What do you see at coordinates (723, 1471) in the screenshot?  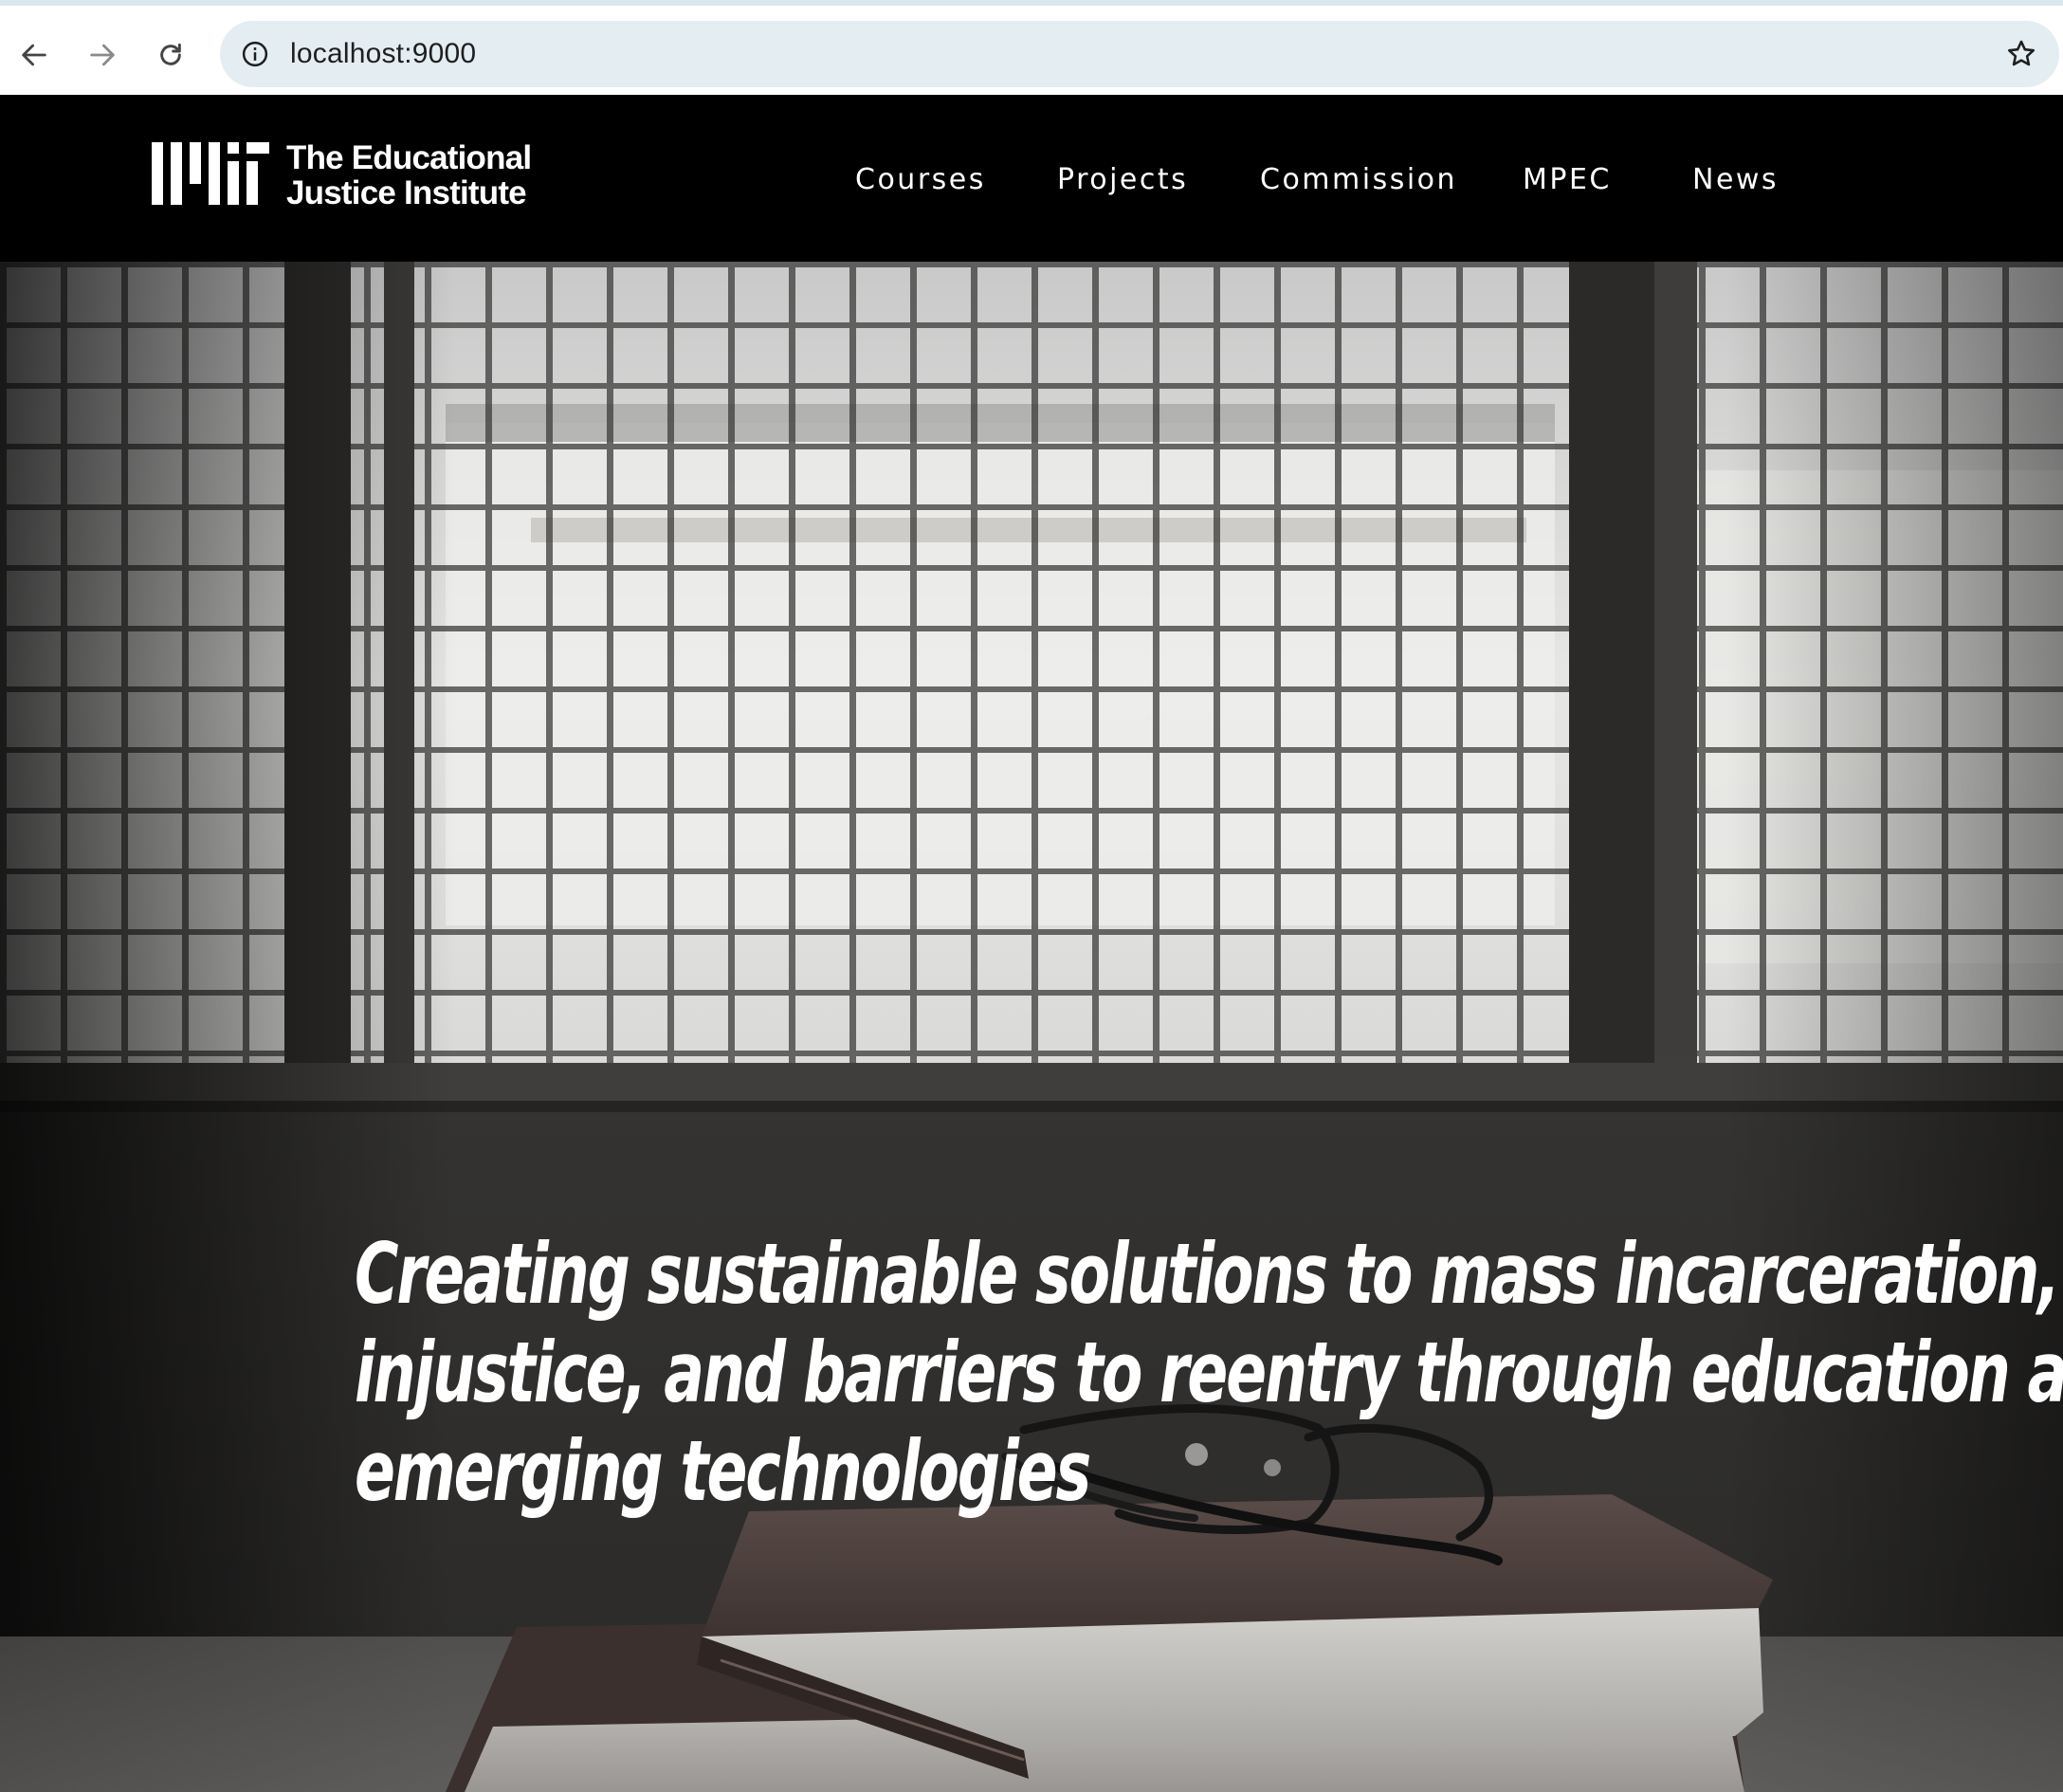 I see `hero-title-line-3: emerging technologies` at bounding box center [723, 1471].